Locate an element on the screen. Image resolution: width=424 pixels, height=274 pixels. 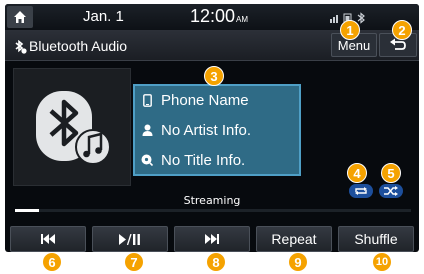
bluetooth-audio-icon is located at coordinates (21, 47).